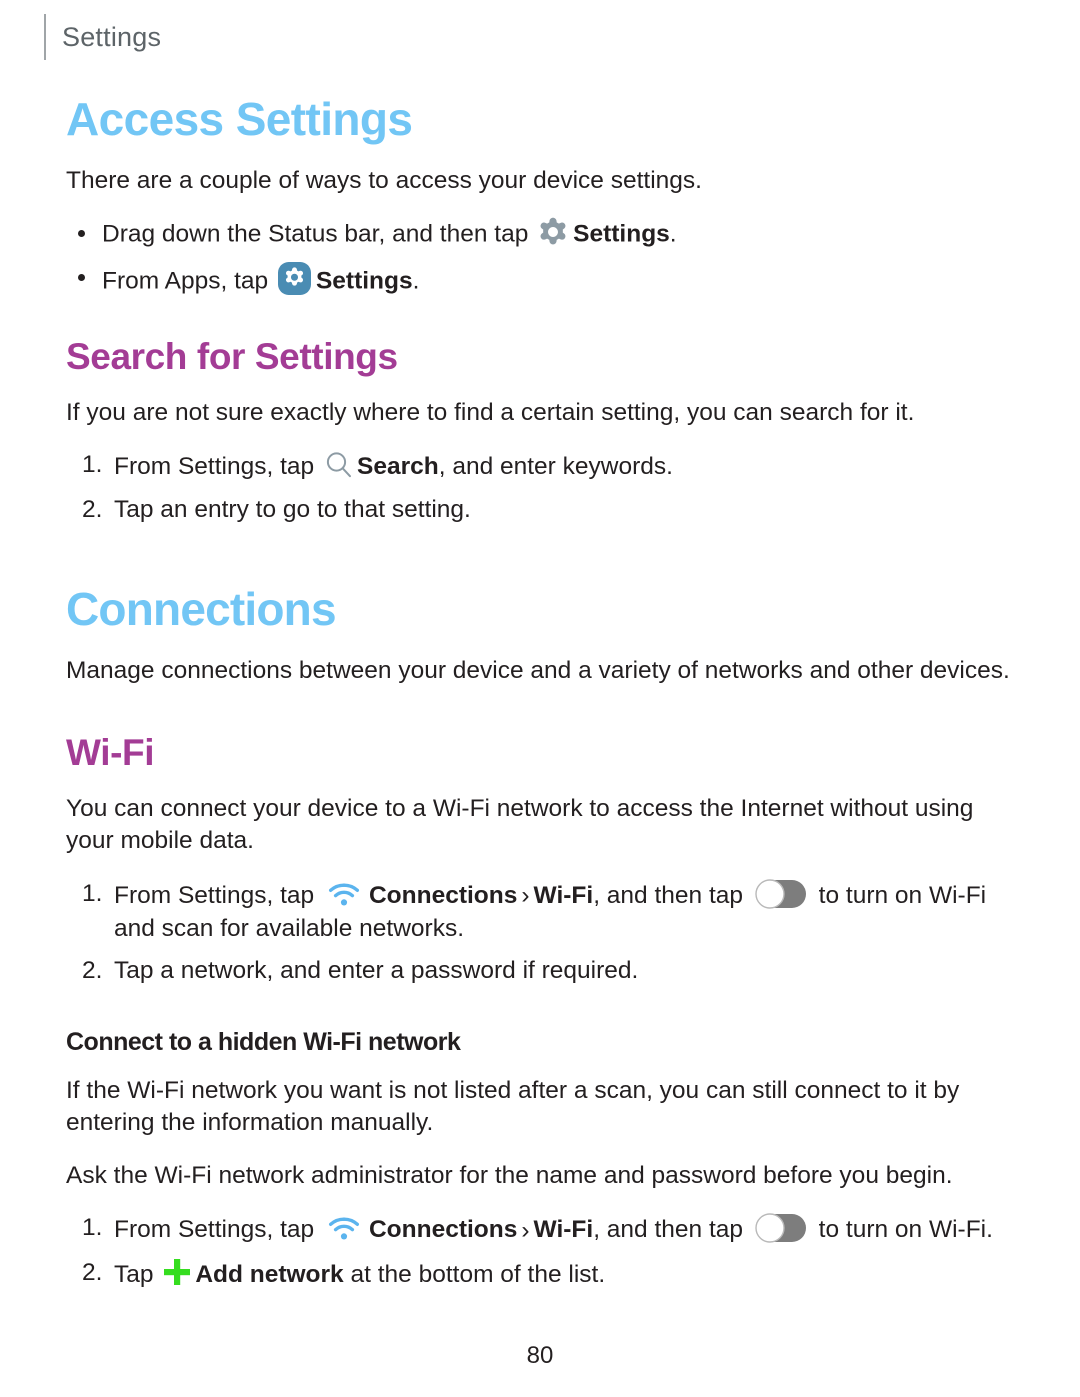  What do you see at coordinates (112, 37) in the screenshot?
I see `running-header-label: Settings` at bounding box center [112, 37].